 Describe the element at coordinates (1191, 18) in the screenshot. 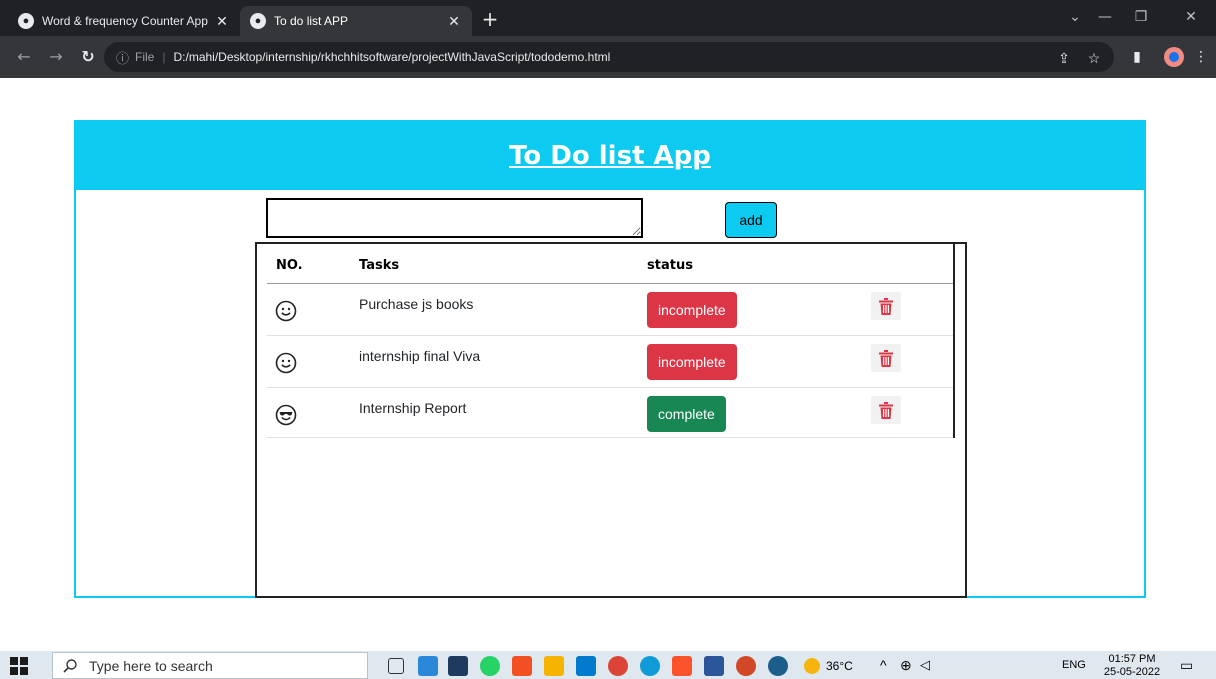

I see `window-close-icon: ✕` at that location.